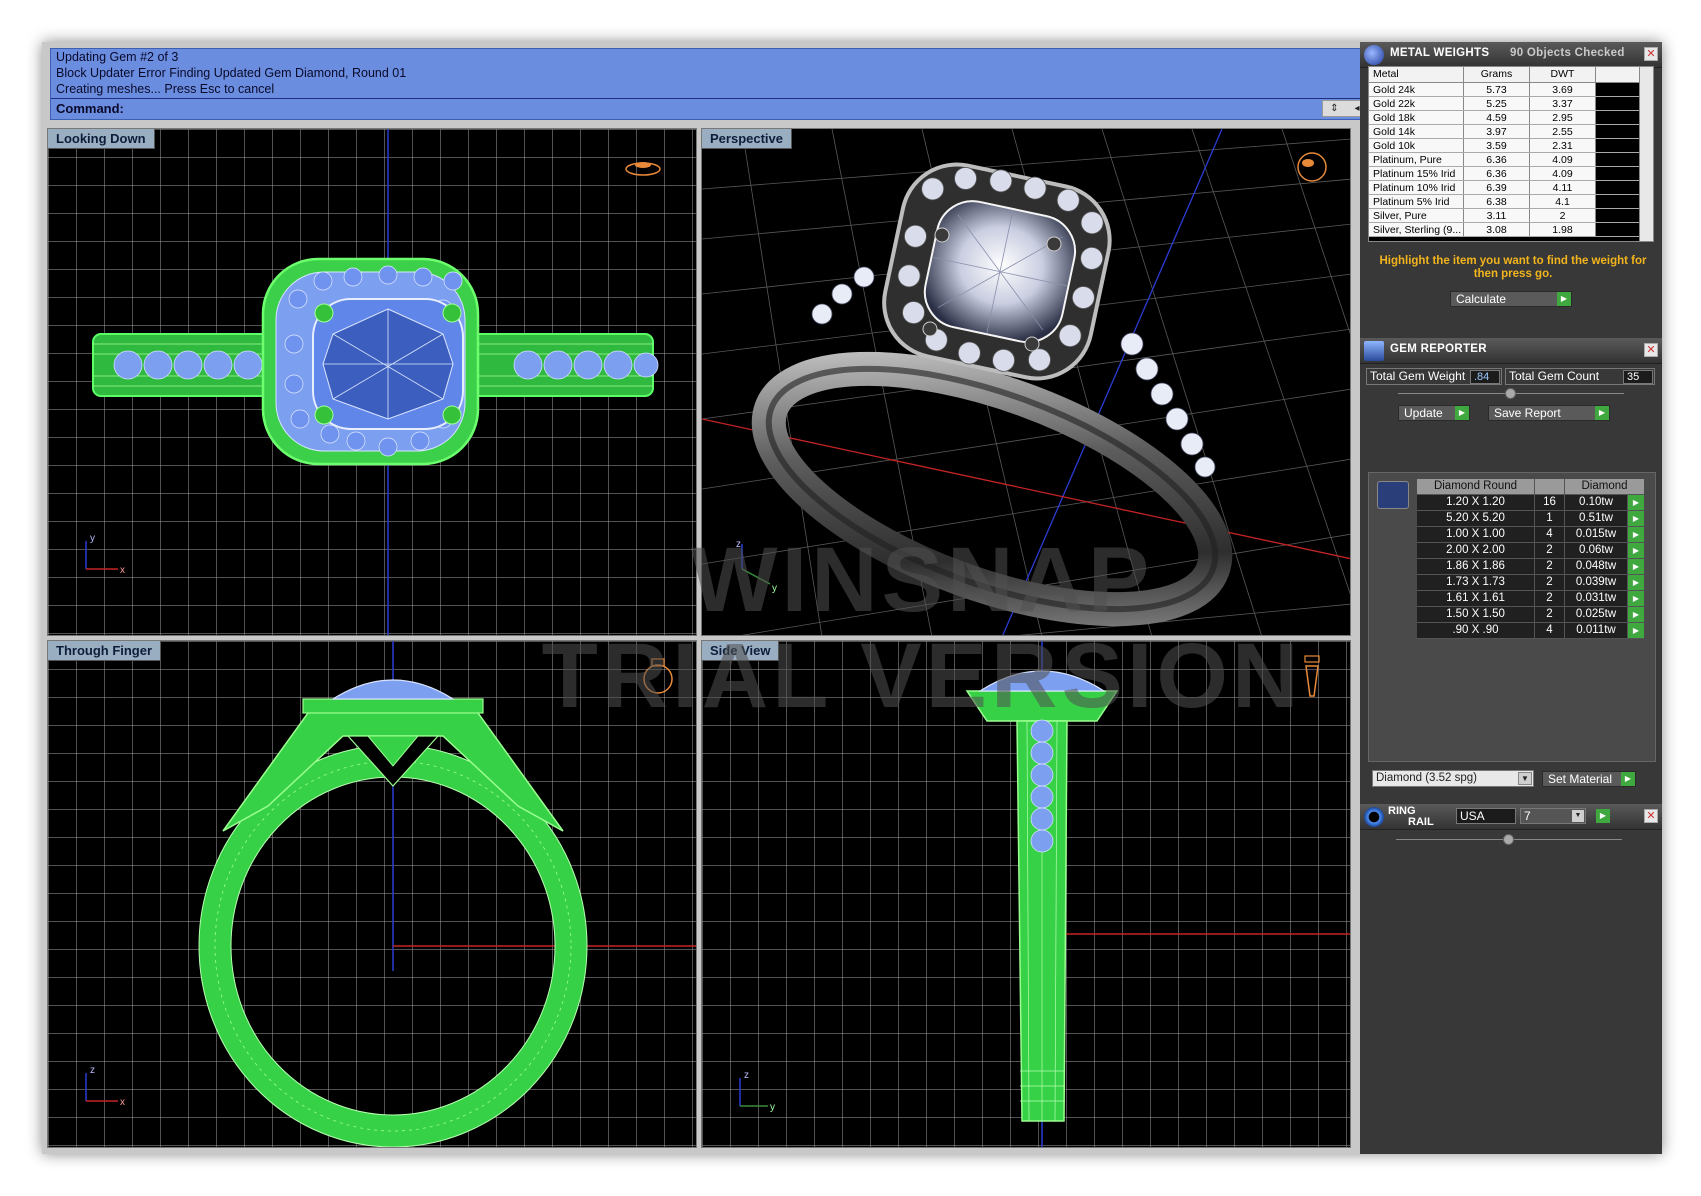 The image size is (1701, 1196). I want to click on table-row: Gold 24k 5.73 3.69, so click(1511, 90).